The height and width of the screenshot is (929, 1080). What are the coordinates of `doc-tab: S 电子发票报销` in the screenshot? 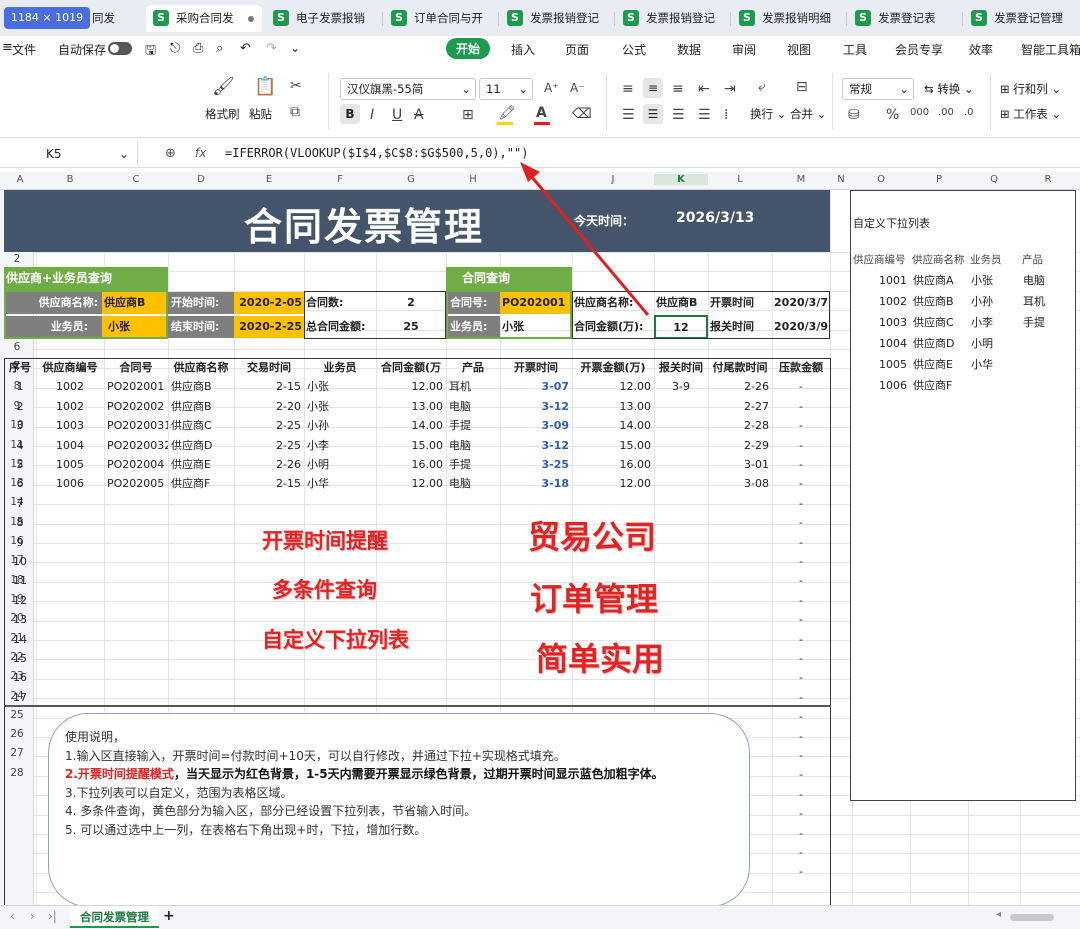 It's located at (323, 18).